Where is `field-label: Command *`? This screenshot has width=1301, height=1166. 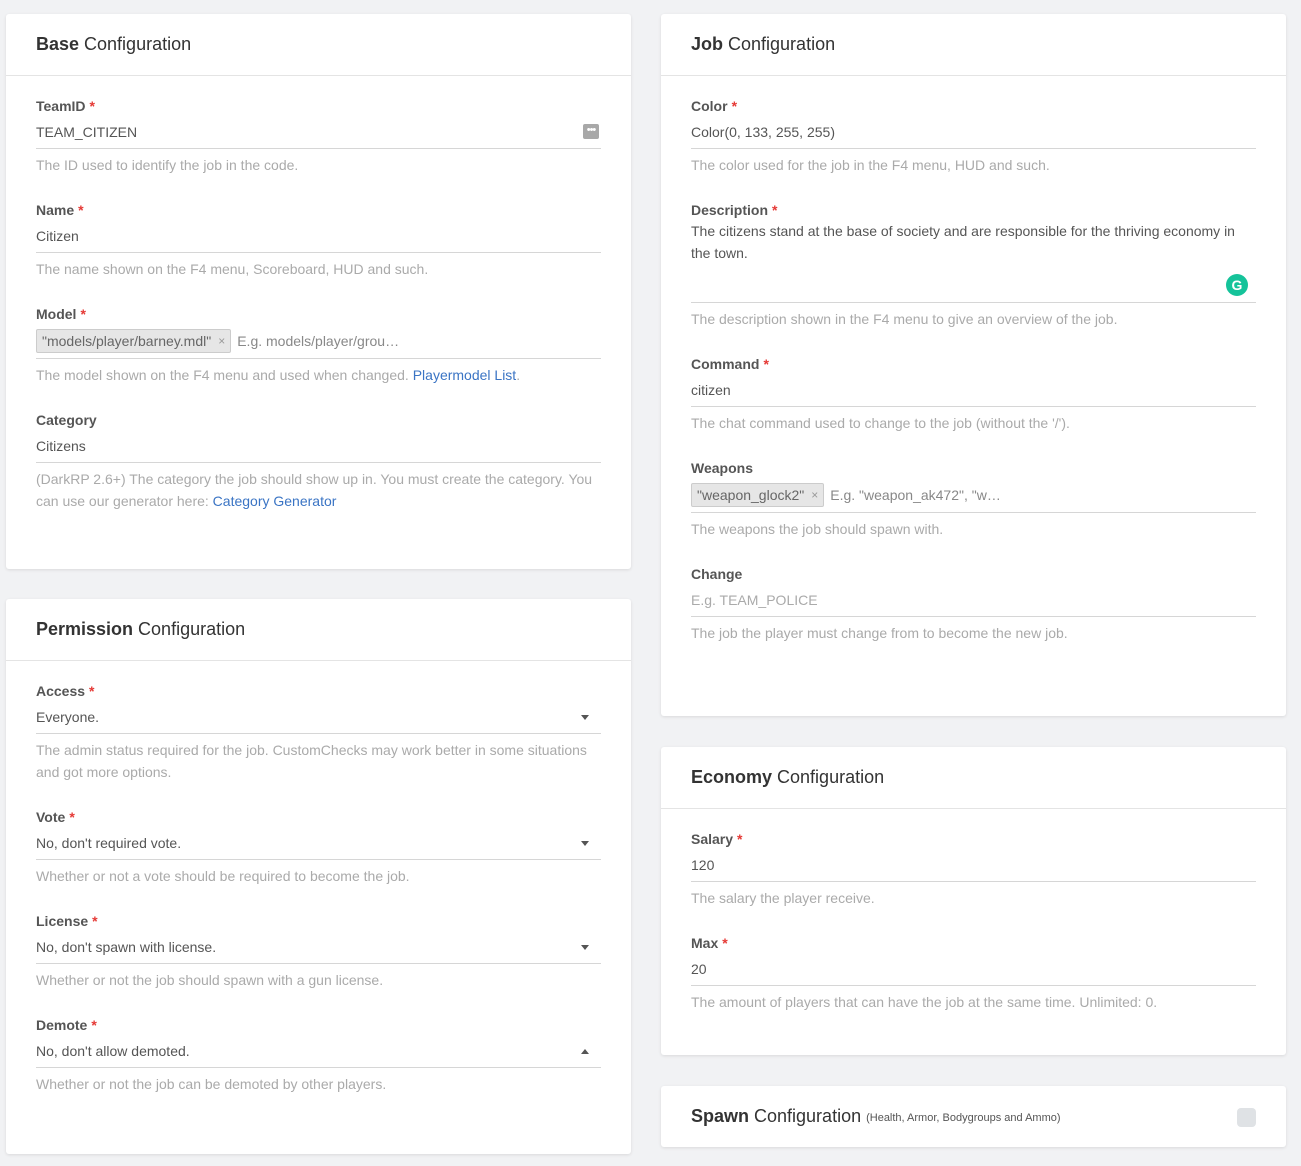
field-label: Command * is located at coordinates (730, 364).